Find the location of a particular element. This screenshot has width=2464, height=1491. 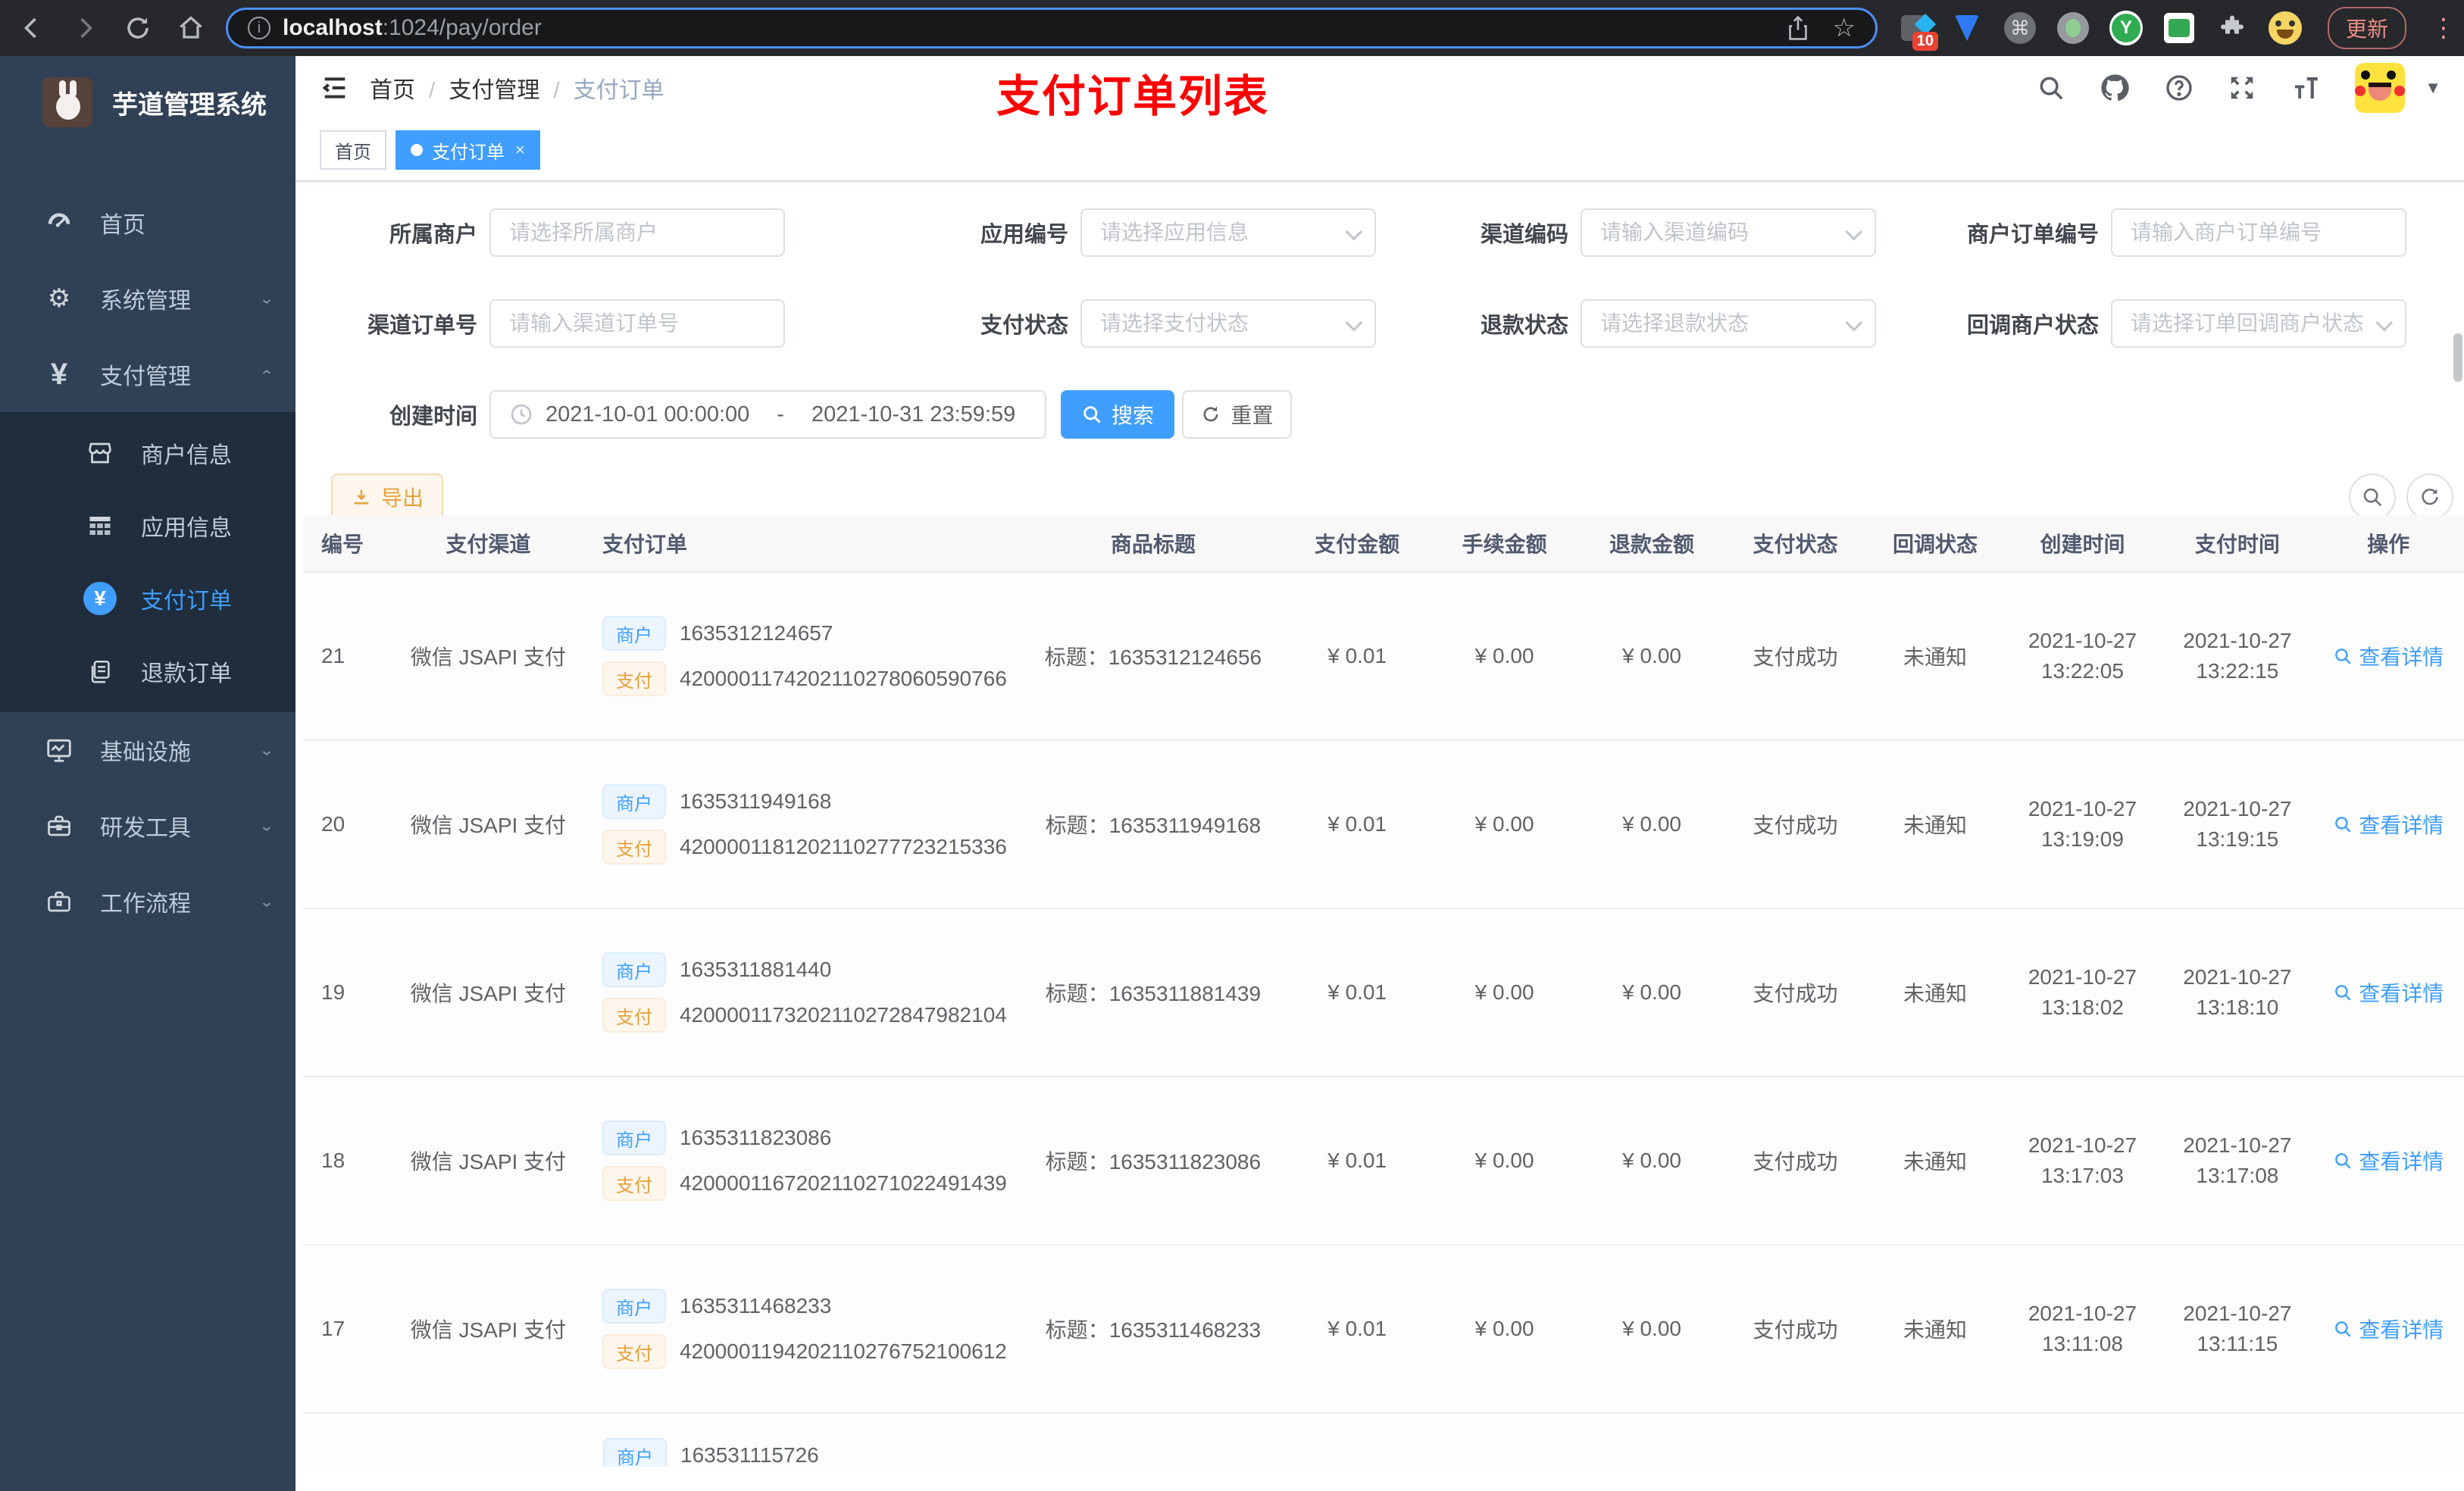

sidebar-item-home: 首页 is located at coordinates (147, 223).